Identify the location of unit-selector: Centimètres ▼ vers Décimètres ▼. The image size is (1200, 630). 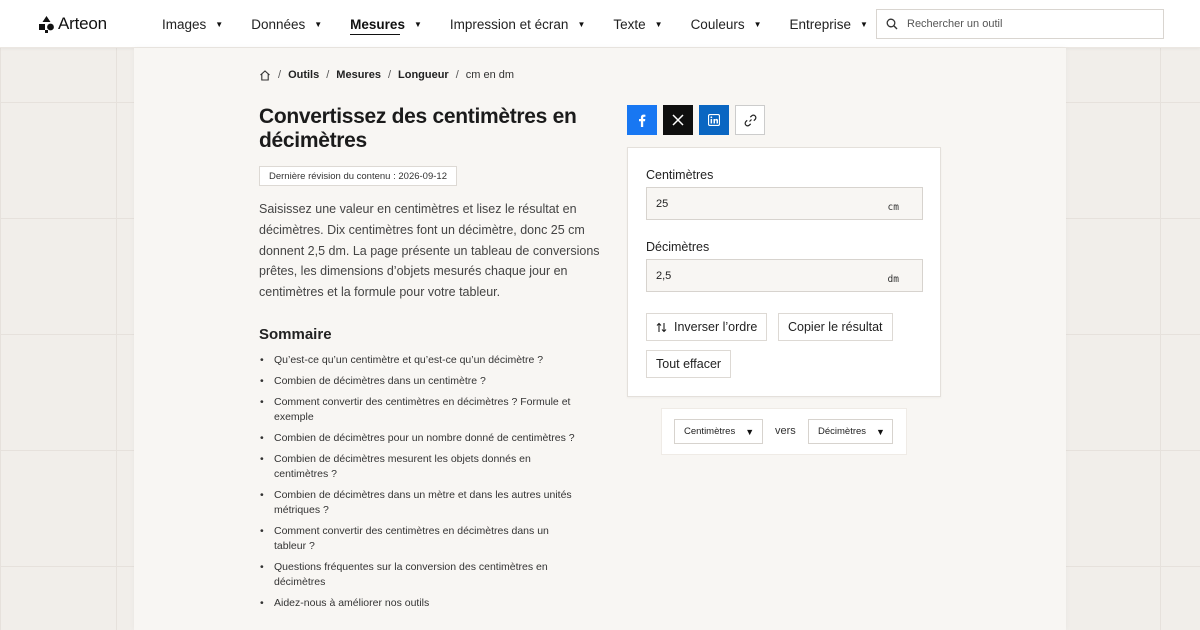
(784, 431).